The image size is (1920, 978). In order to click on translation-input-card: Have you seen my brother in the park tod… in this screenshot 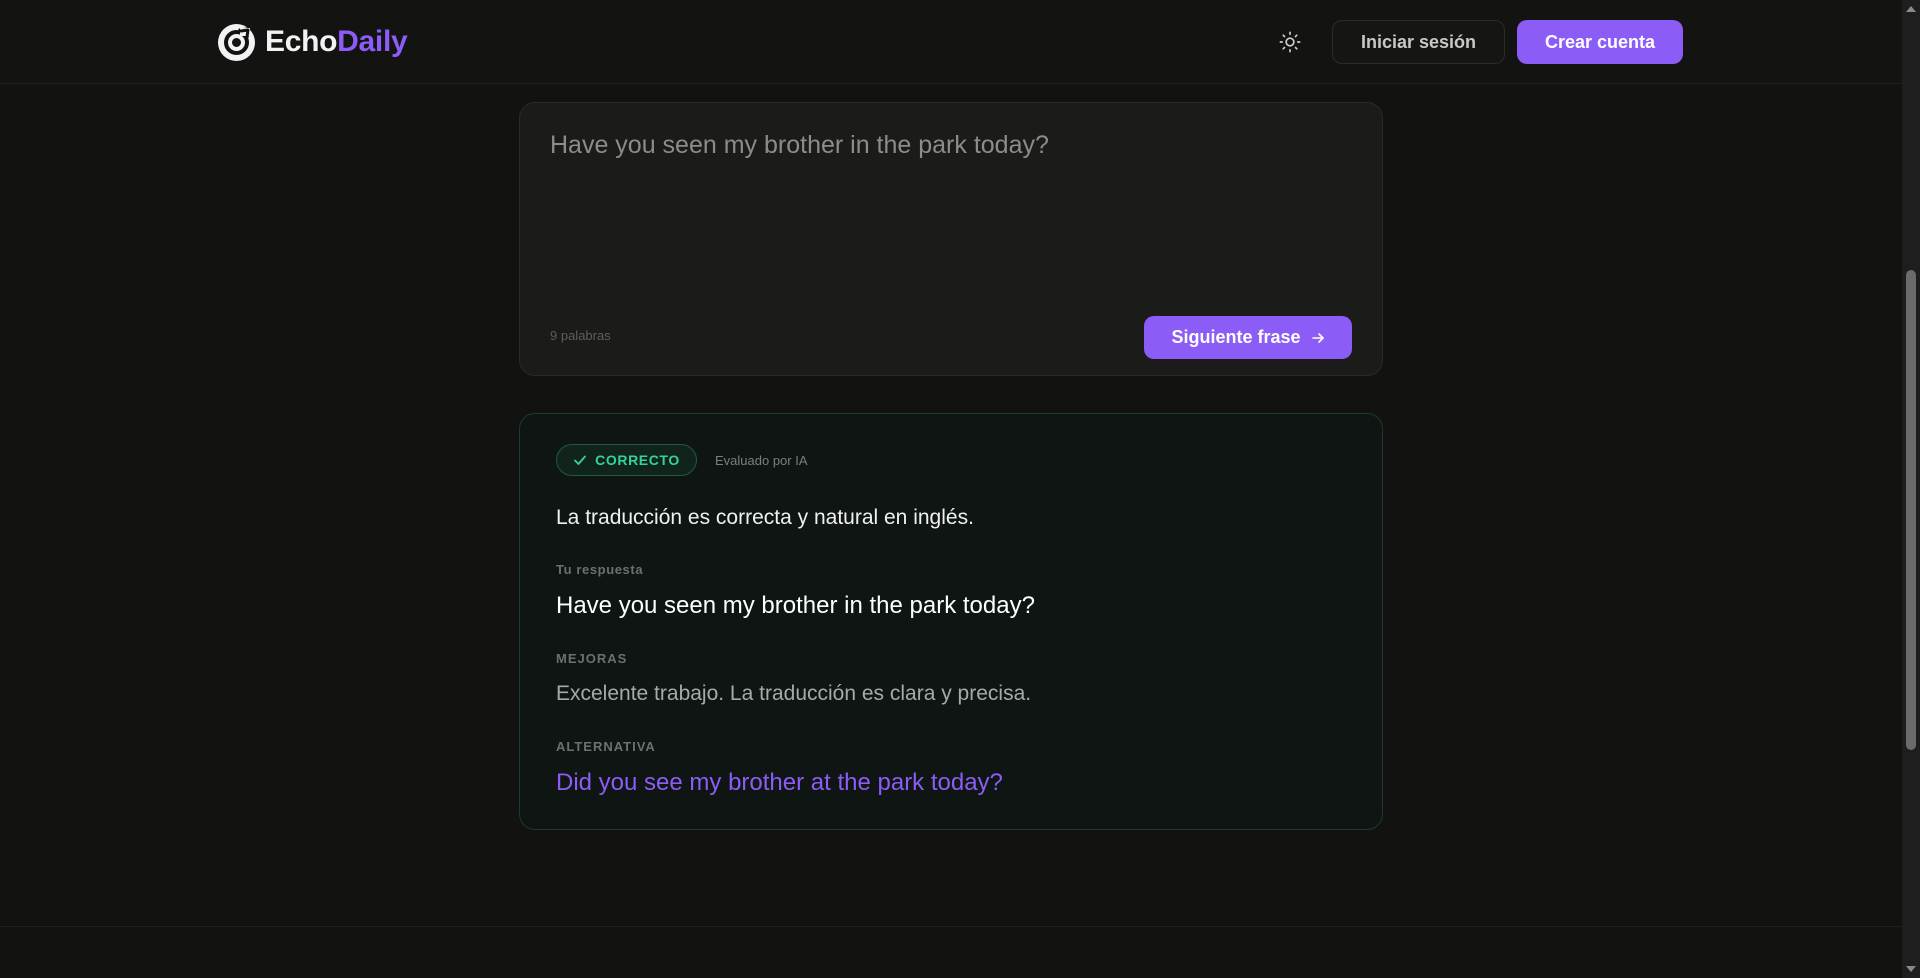, I will do `click(951, 239)`.